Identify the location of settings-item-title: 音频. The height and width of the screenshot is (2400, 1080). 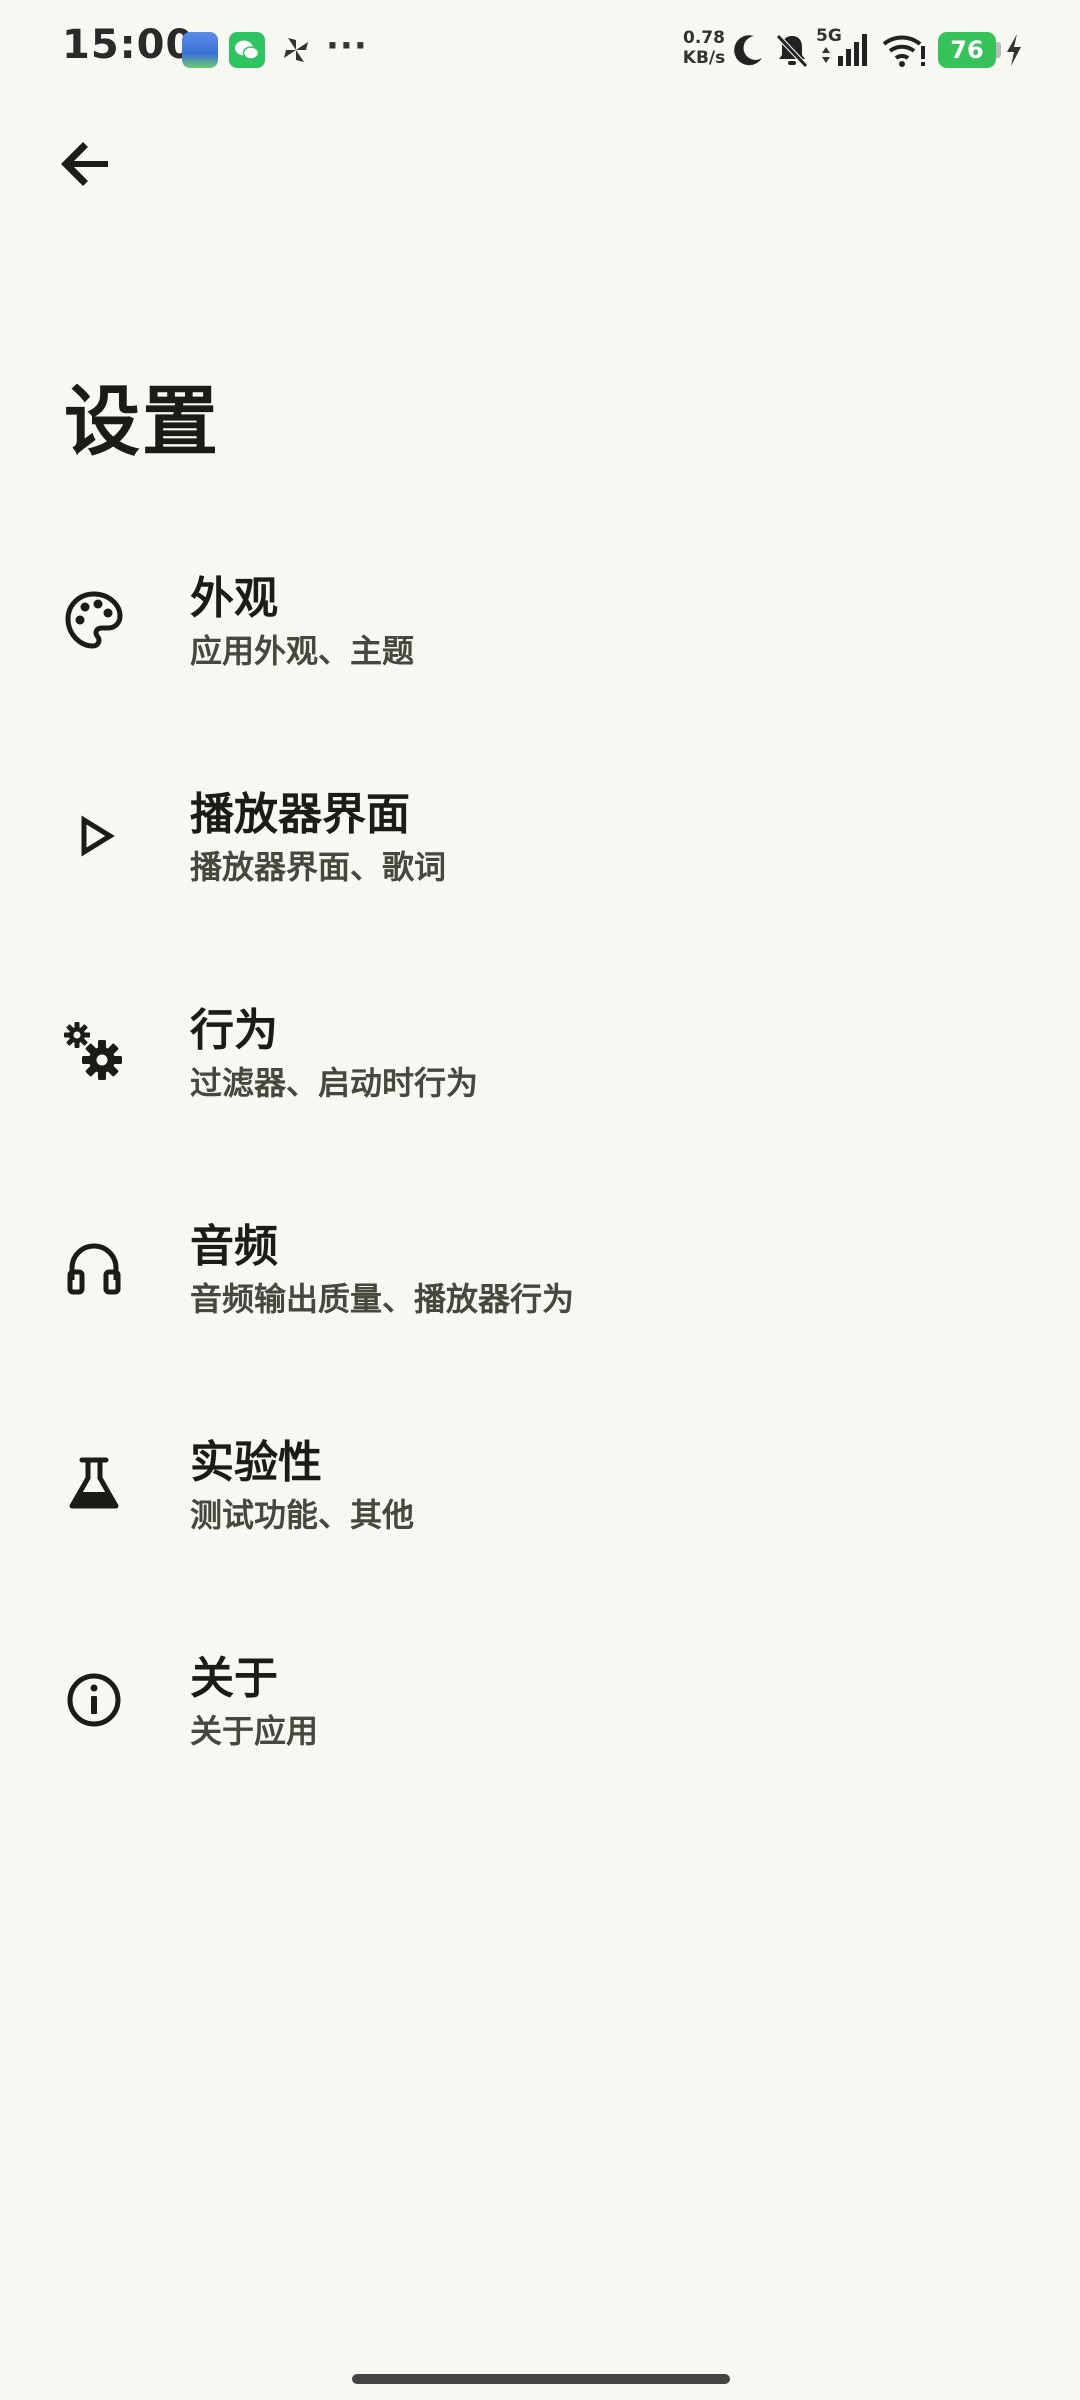
(234, 1246).